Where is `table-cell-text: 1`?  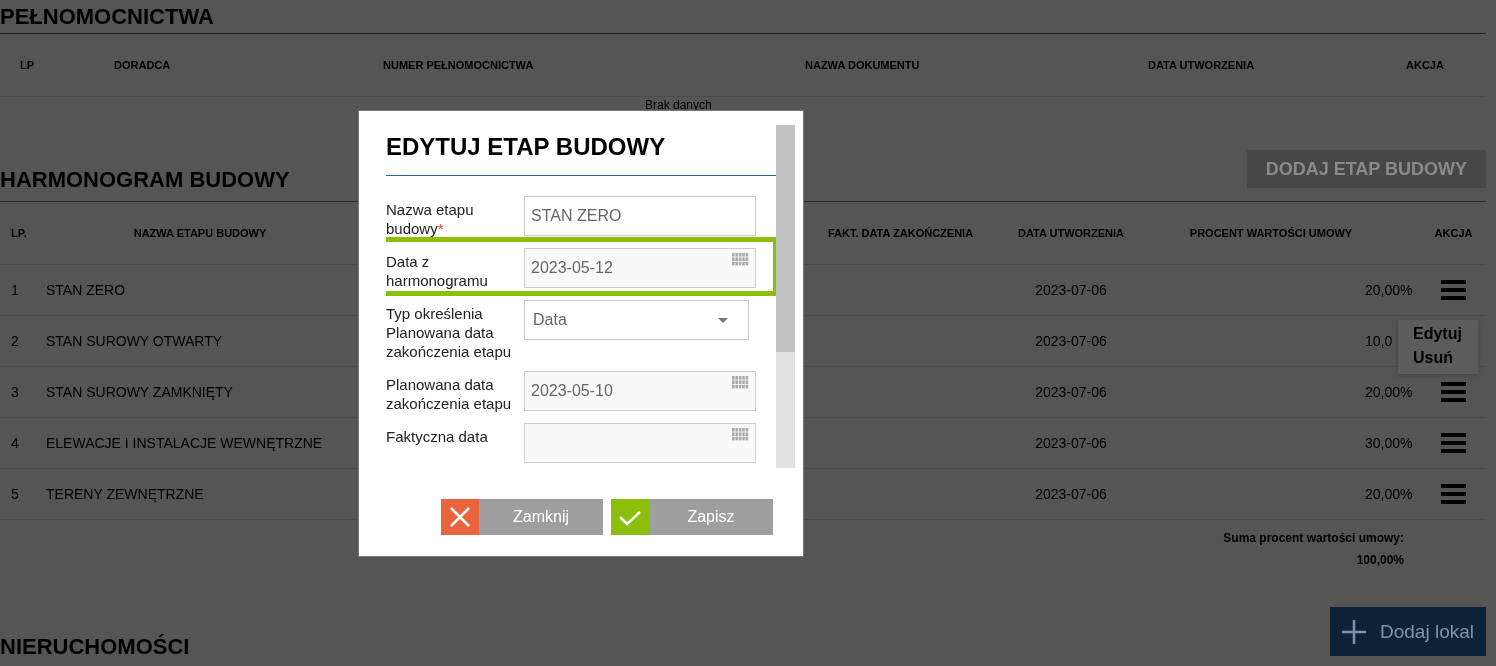 table-cell-text: 1 is located at coordinates (15, 290).